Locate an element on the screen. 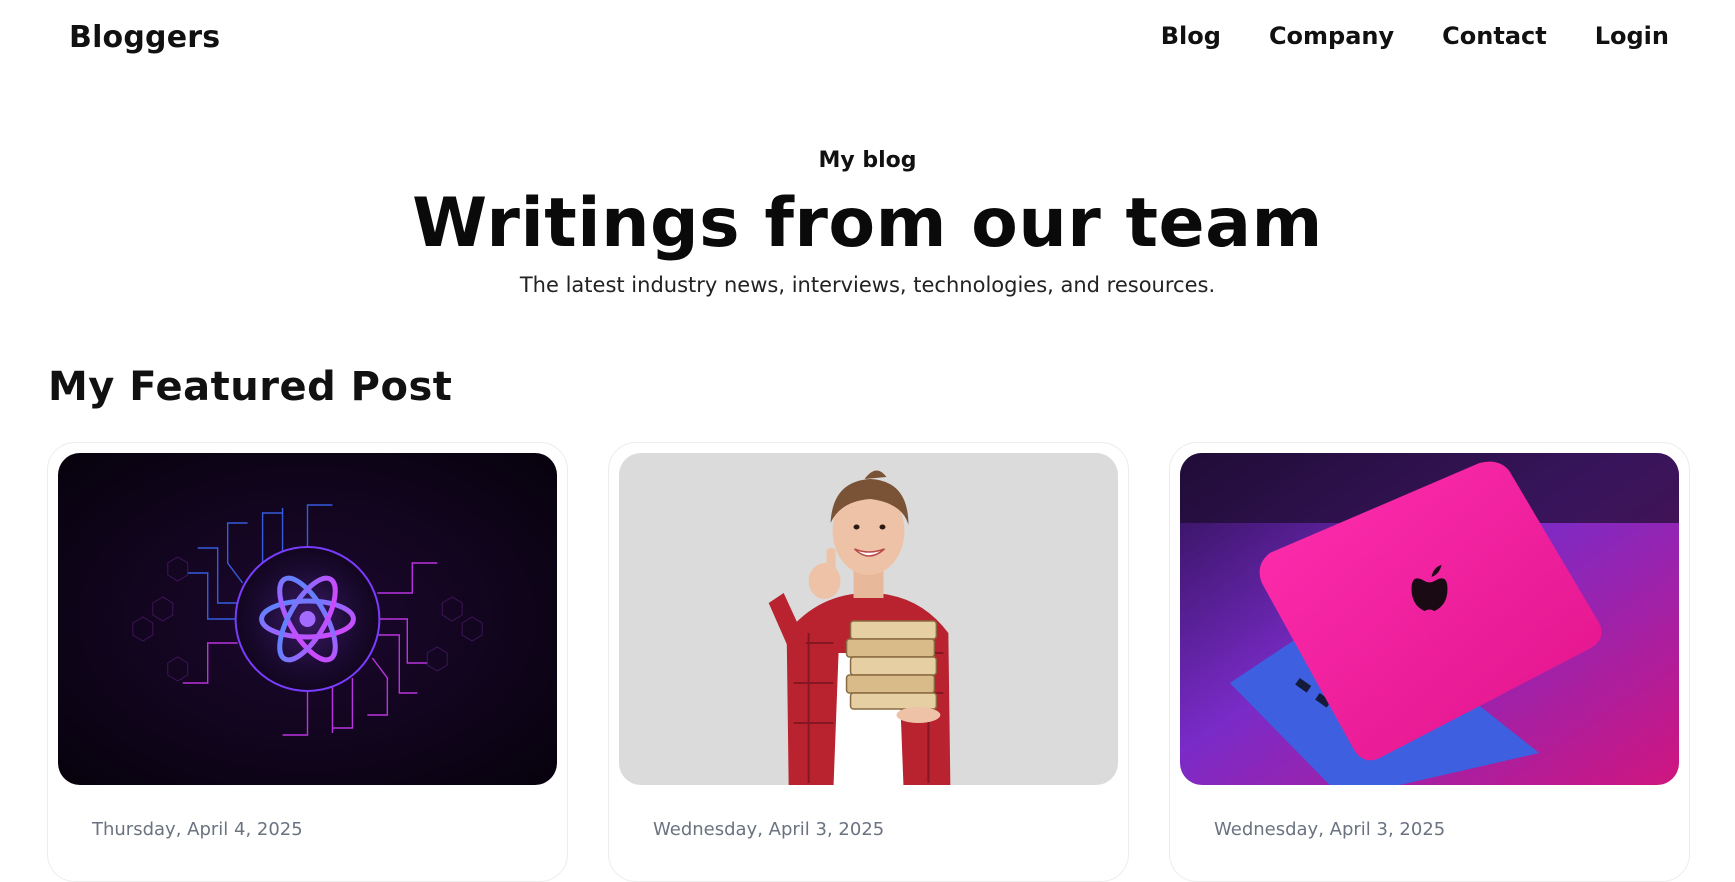 This screenshot has width=1735, height=882. nav-link-contact: Contact is located at coordinates (1494, 36).